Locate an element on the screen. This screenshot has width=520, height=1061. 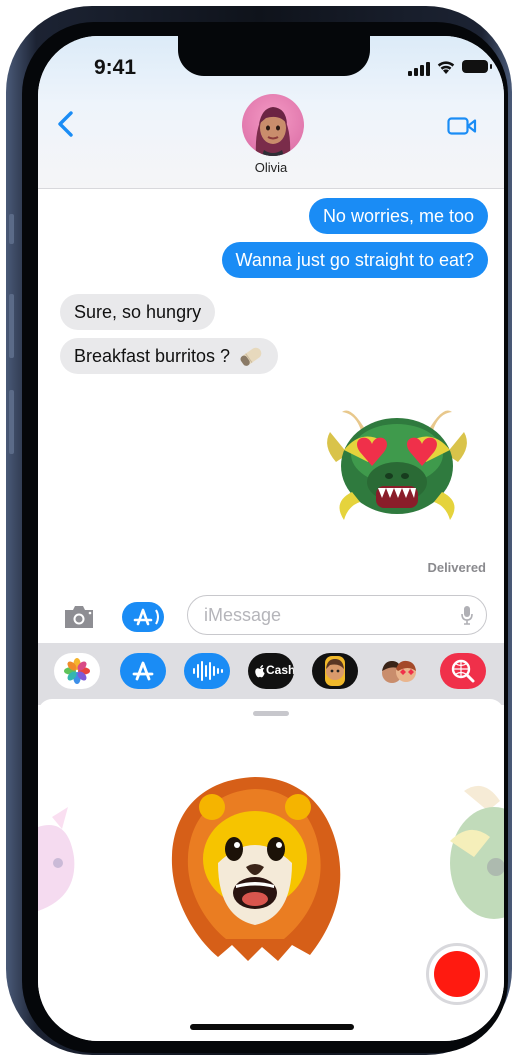
incoming-message-bubble: Sure, so hungry is located at coordinates (138, 312).